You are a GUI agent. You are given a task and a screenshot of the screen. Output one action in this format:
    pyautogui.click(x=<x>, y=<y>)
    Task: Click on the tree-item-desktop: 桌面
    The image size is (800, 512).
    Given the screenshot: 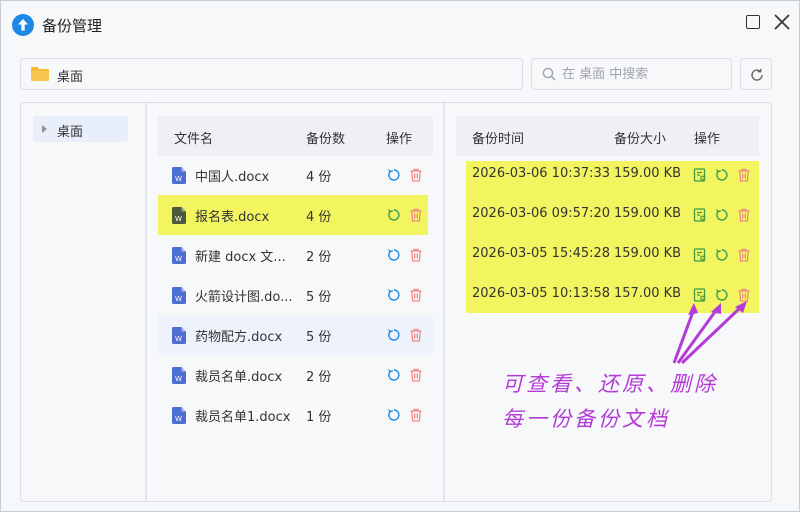 What is the action you would take?
    pyautogui.click(x=80, y=129)
    